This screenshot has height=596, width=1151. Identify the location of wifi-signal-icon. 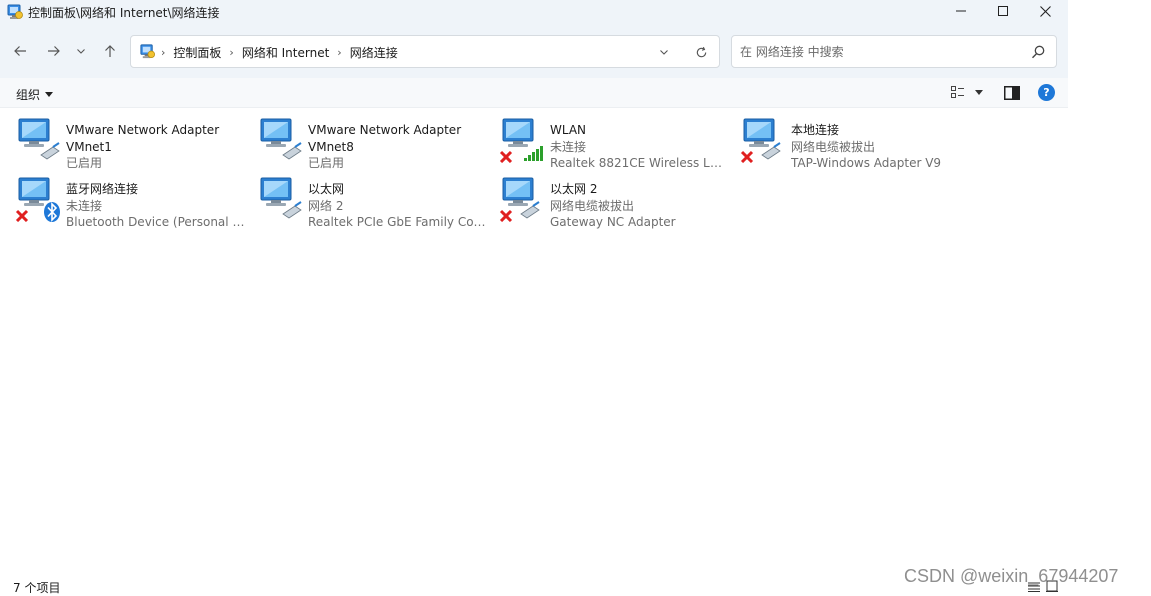
(533, 153).